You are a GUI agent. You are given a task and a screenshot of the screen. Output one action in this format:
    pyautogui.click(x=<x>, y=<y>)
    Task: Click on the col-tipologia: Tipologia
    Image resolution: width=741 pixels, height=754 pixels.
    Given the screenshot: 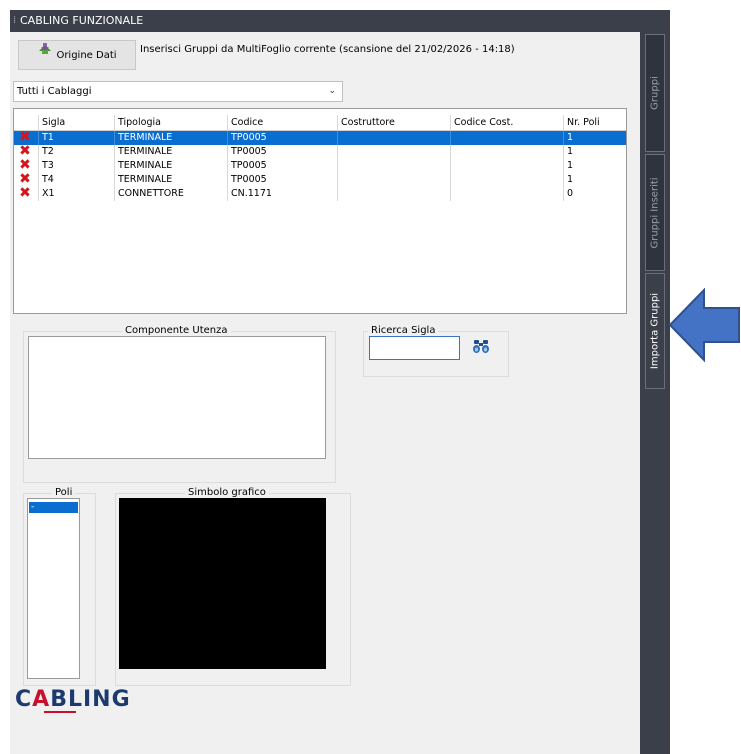 What is the action you would take?
    pyautogui.click(x=170, y=122)
    